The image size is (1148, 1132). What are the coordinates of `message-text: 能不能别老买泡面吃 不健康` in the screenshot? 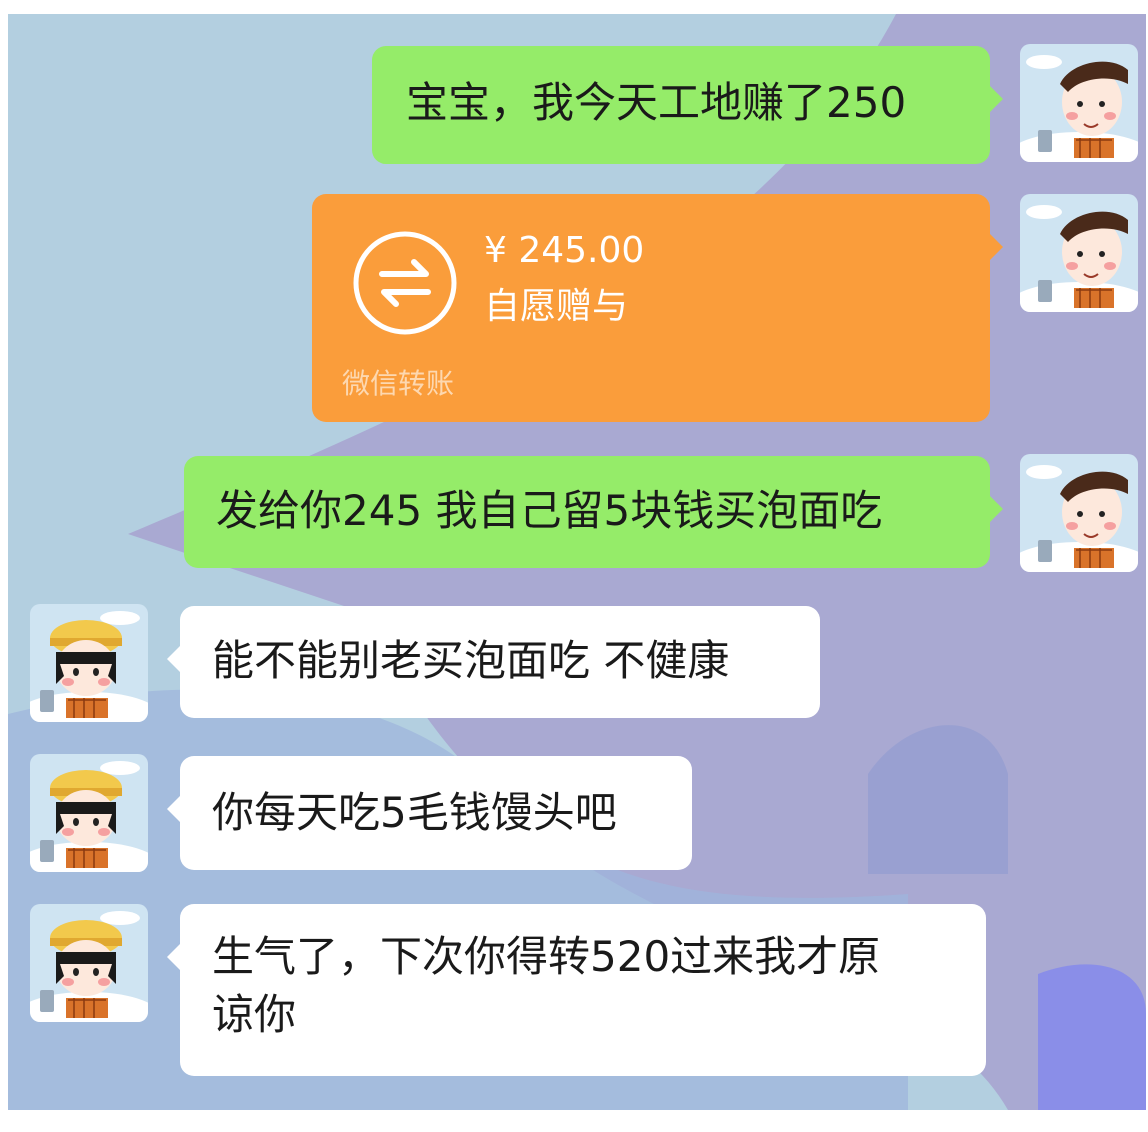 It's located at (471, 660).